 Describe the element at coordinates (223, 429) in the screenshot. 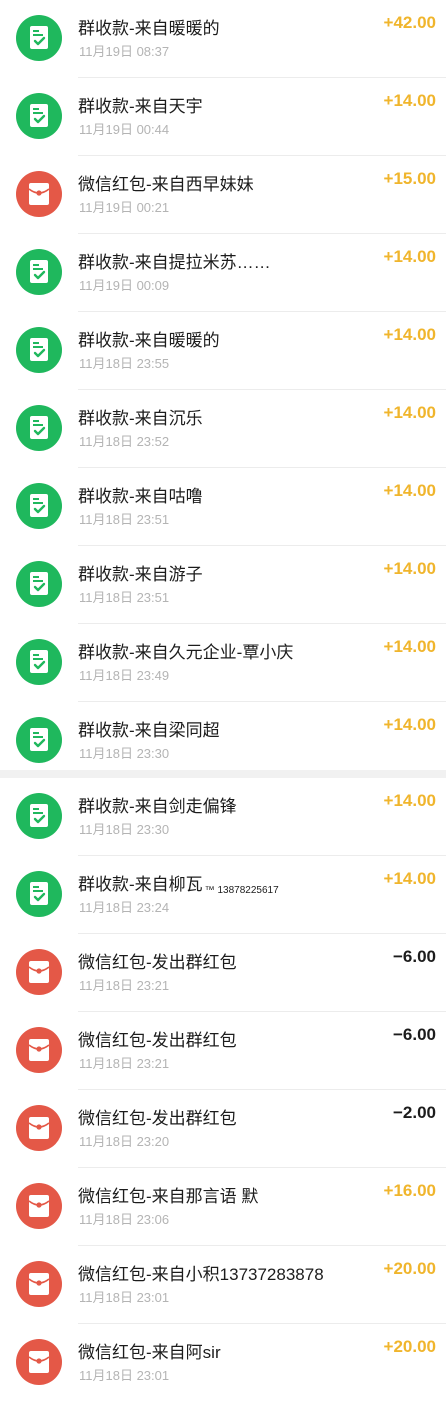

I see `transaction-row: 群收款-来自沉乐 11月18日 23:52 +14.00` at that location.